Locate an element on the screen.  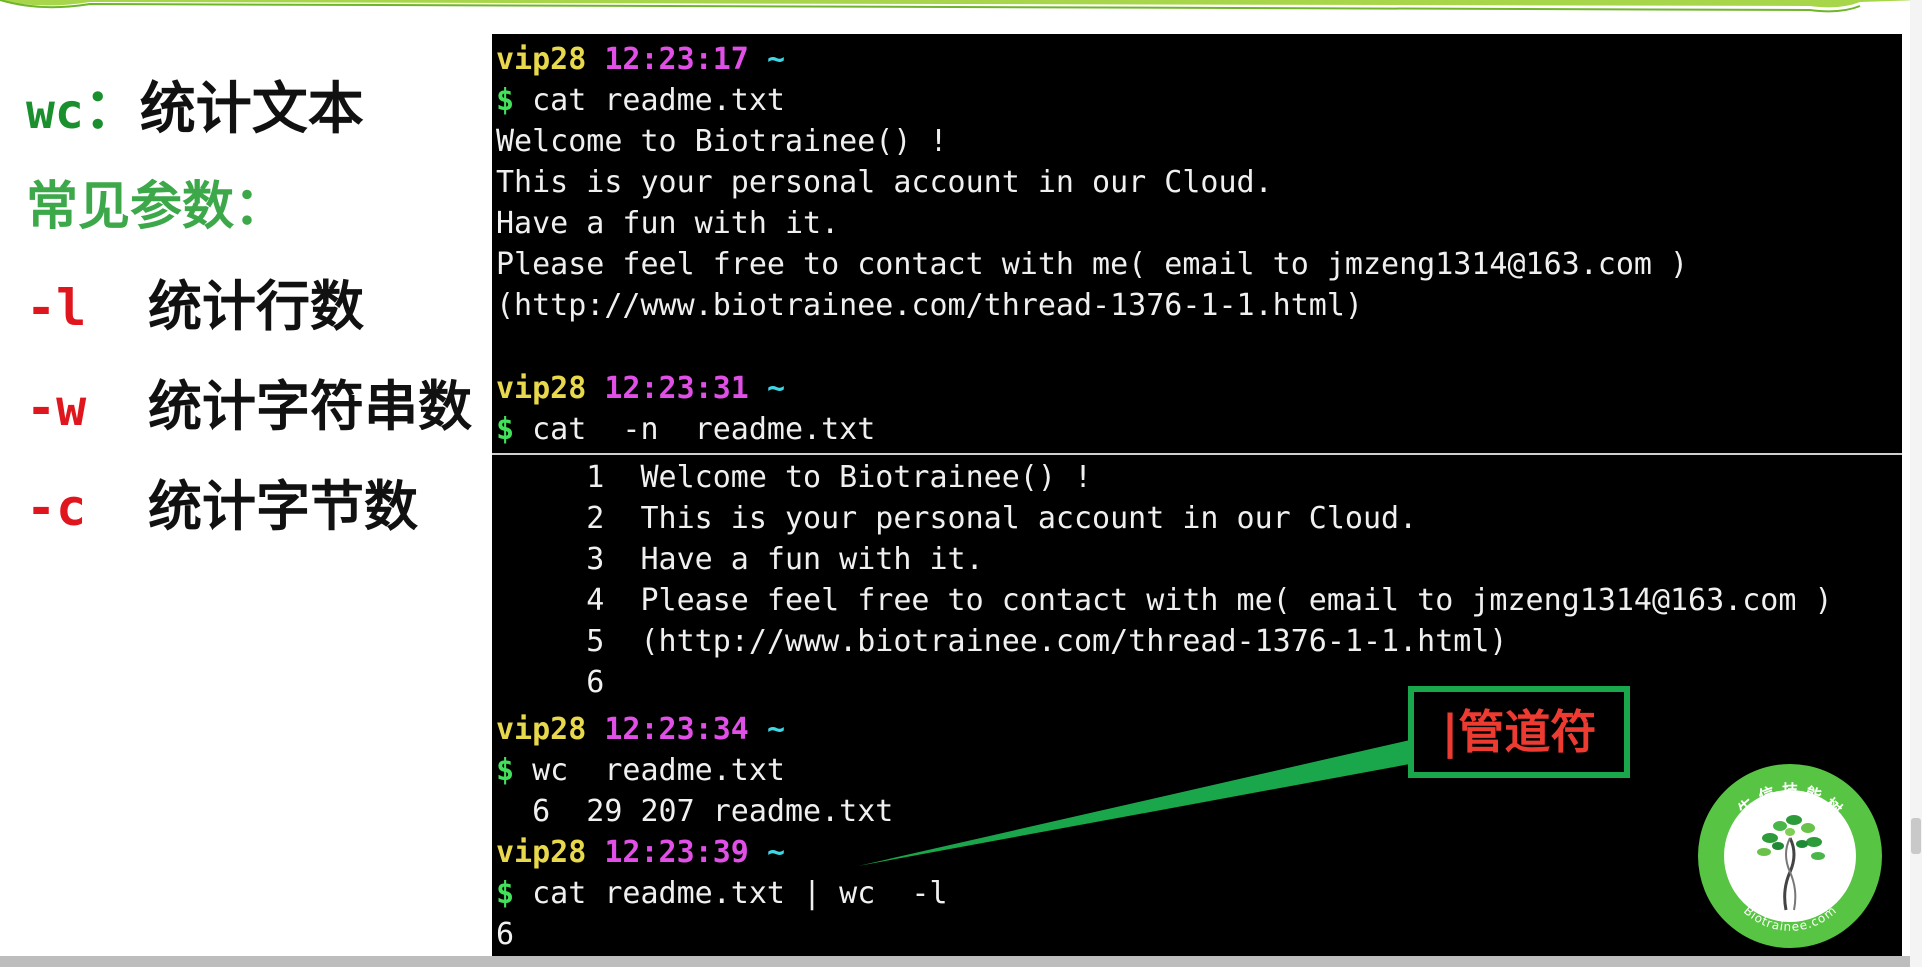
command-line: $ cat readme.txt is located at coordinates (640, 101).